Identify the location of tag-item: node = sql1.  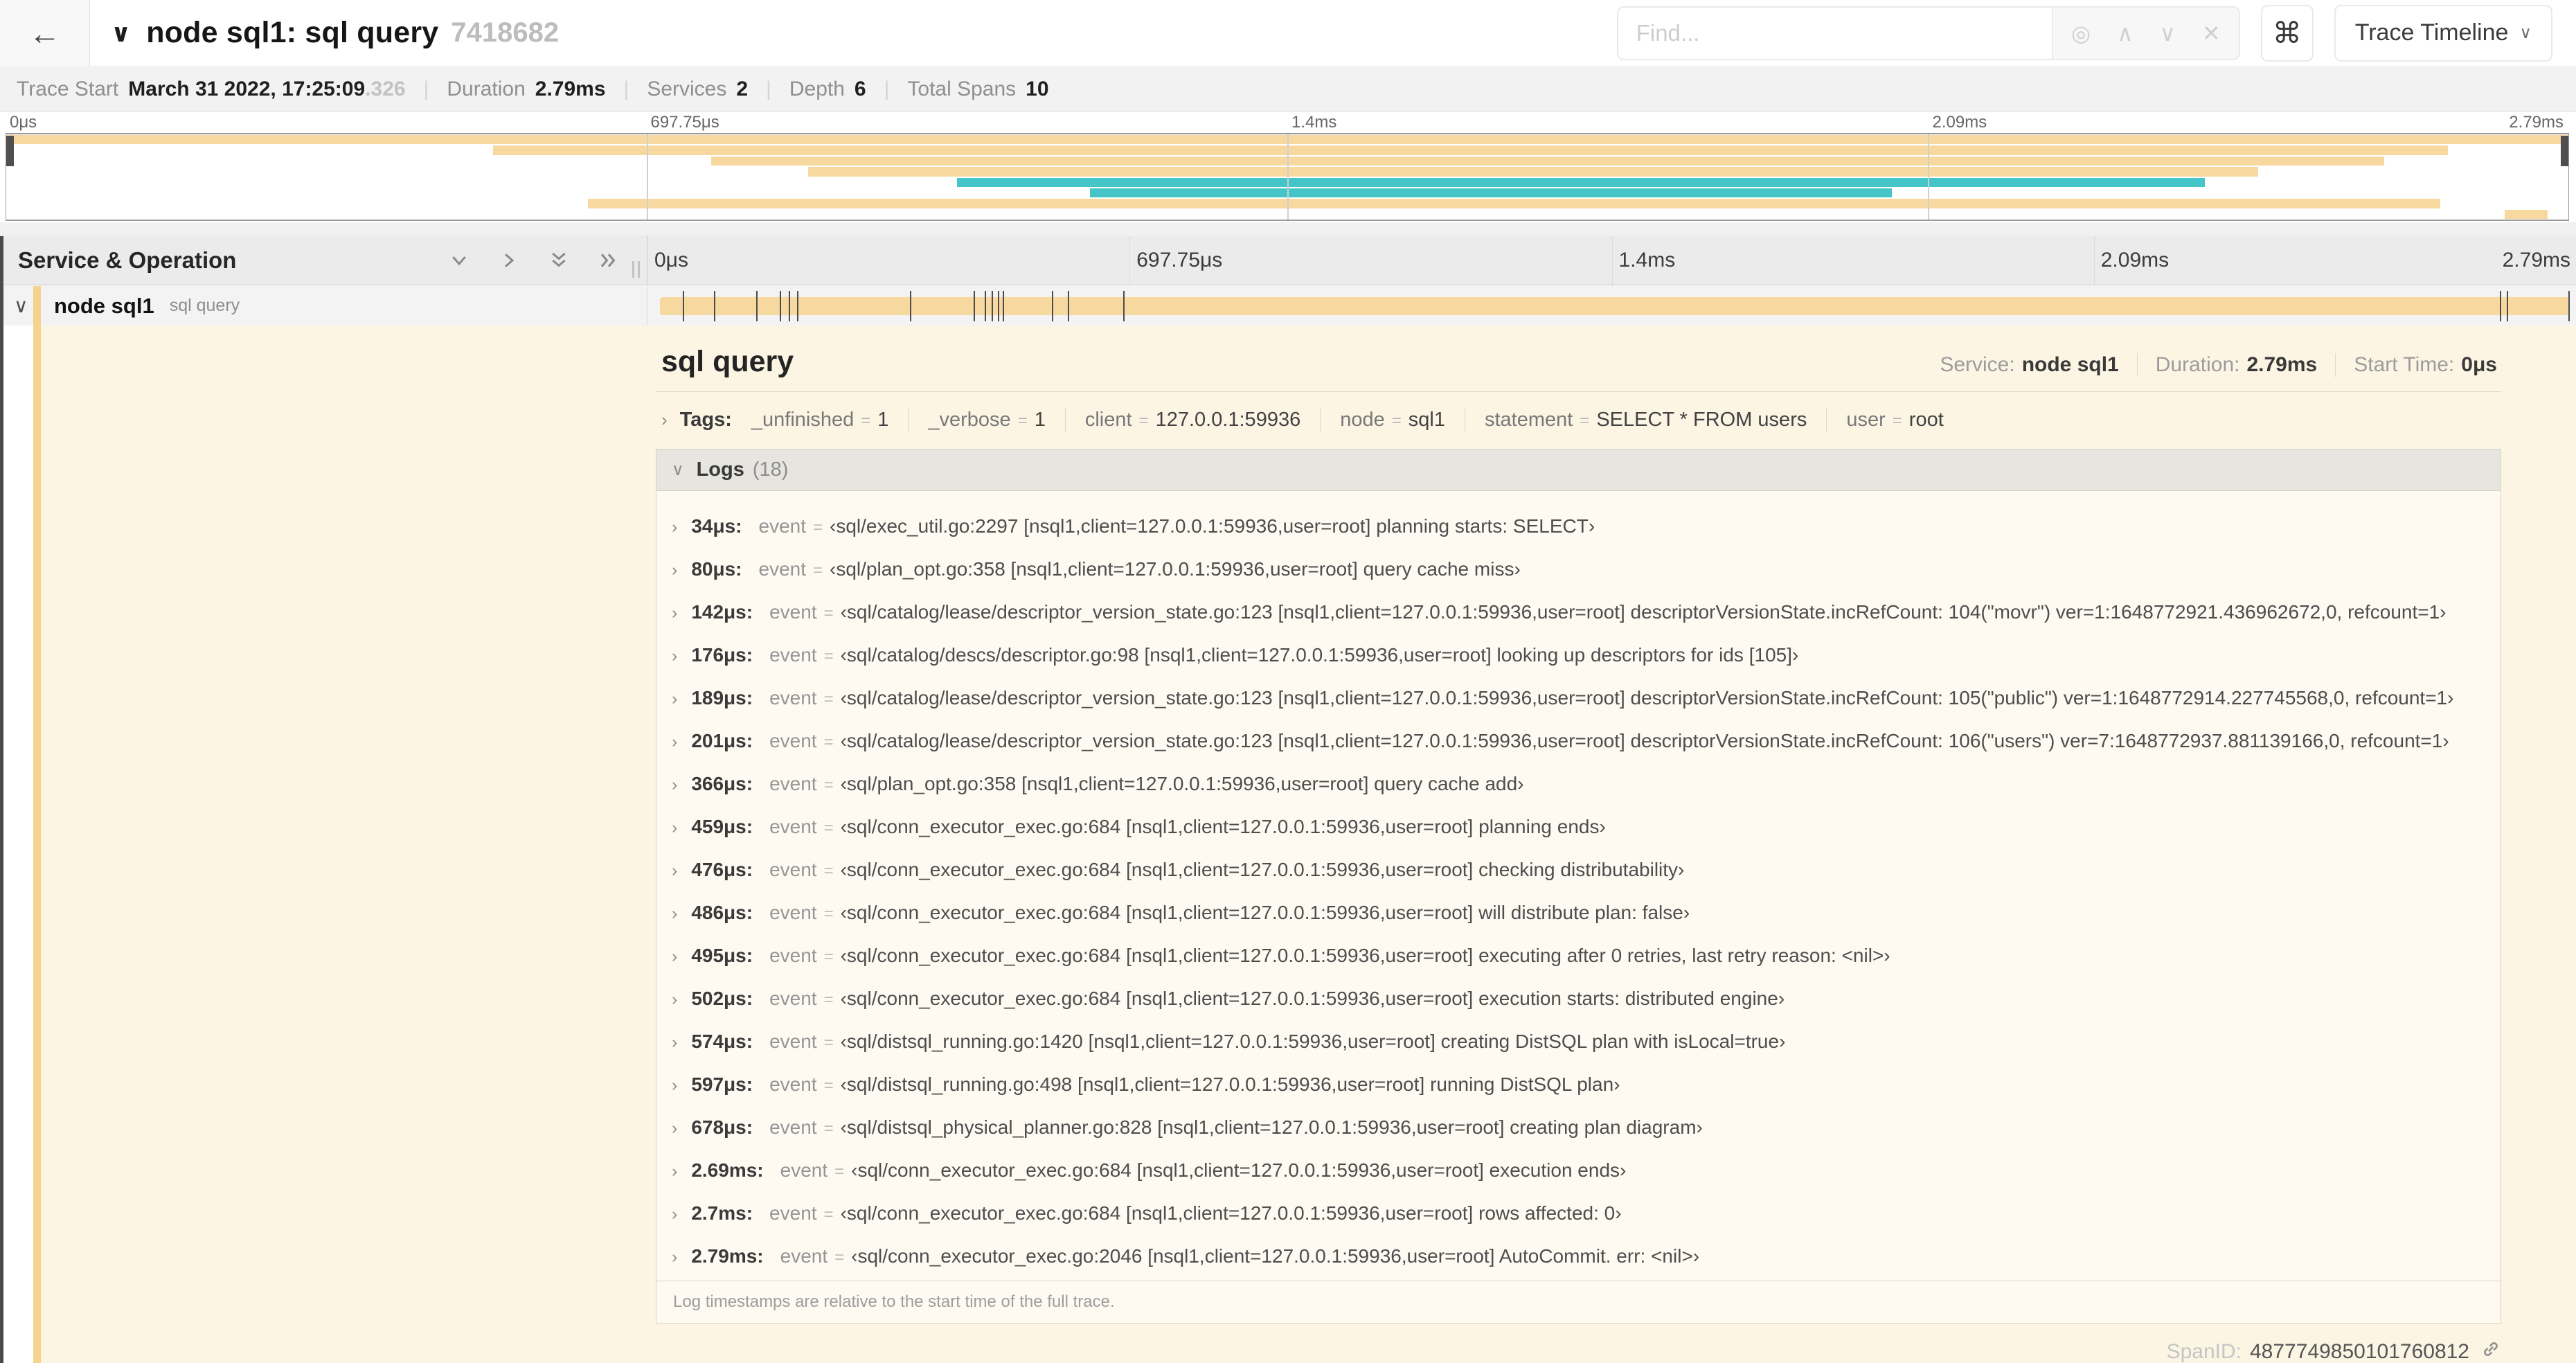
(1392, 420).